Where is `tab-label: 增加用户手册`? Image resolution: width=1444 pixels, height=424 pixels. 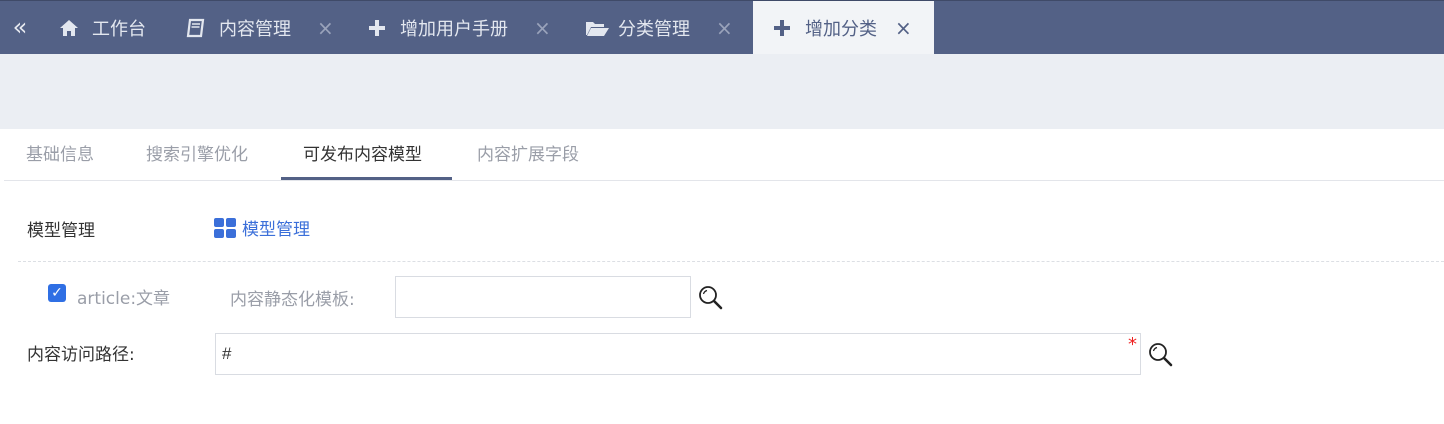 tab-label: 增加用户手册 is located at coordinates (454, 29).